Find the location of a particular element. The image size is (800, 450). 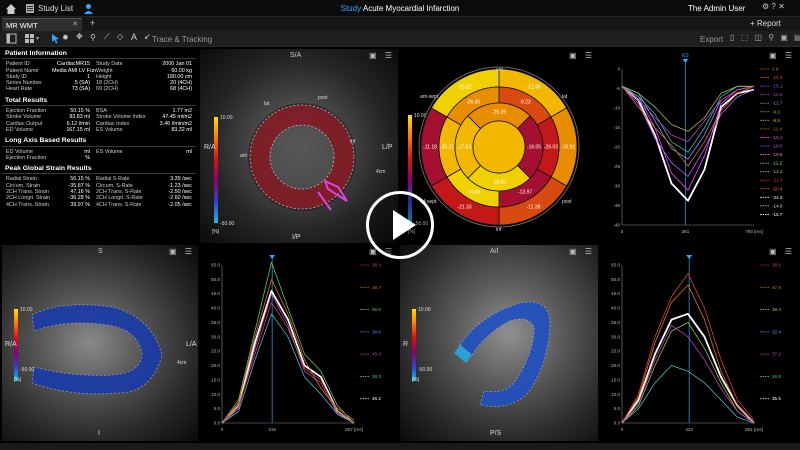

result-row: Ejection Fraction% is located at coordinates (48, 157).